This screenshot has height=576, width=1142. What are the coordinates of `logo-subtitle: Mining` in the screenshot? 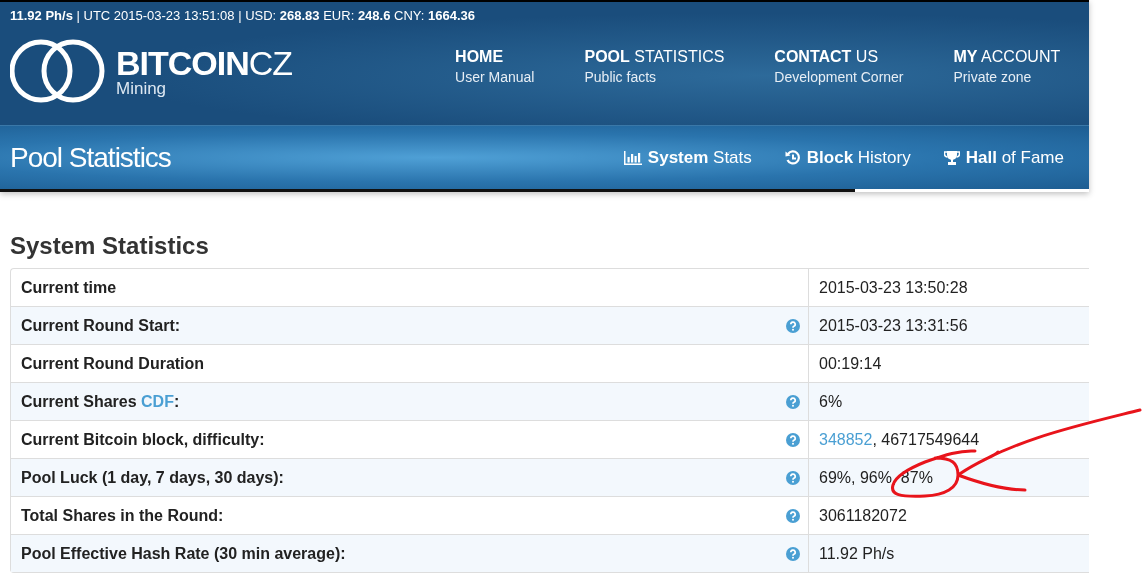 It's located at (142, 88).